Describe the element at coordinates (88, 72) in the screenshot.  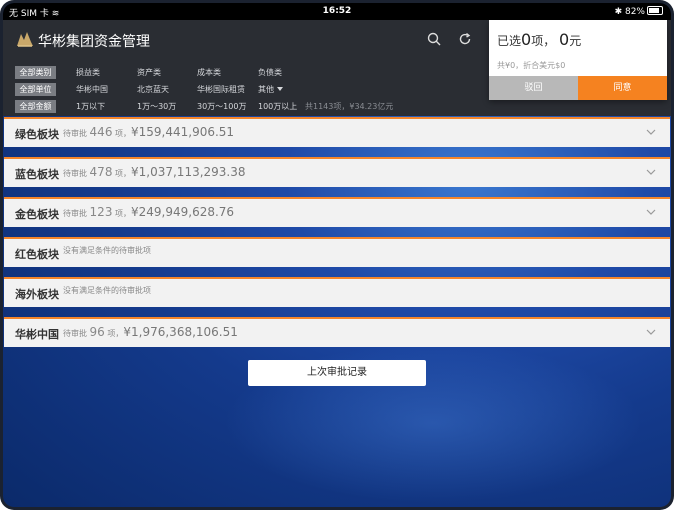
I see `filter-option: 损益类` at that location.